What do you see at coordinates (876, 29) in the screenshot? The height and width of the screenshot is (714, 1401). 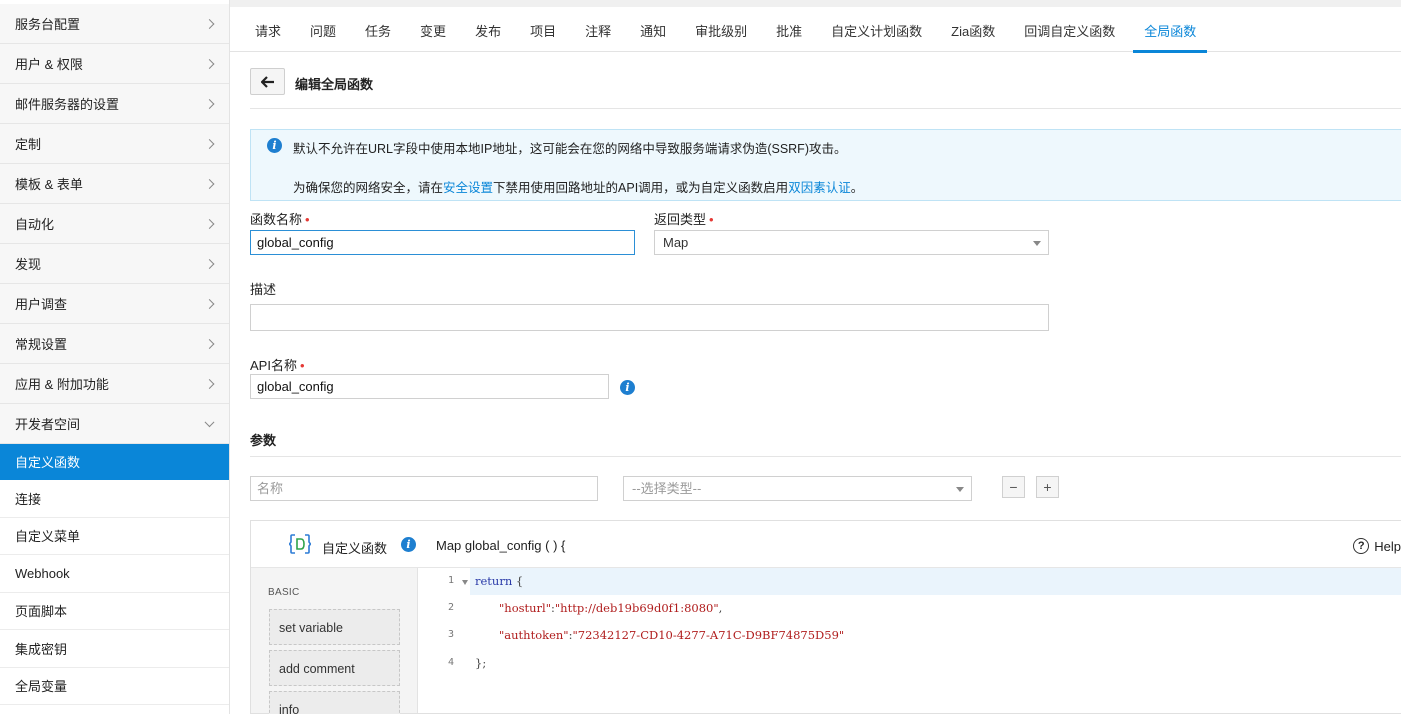 I see `tab-custom-schedule-functions: 自定义计划函数` at bounding box center [876, 29].